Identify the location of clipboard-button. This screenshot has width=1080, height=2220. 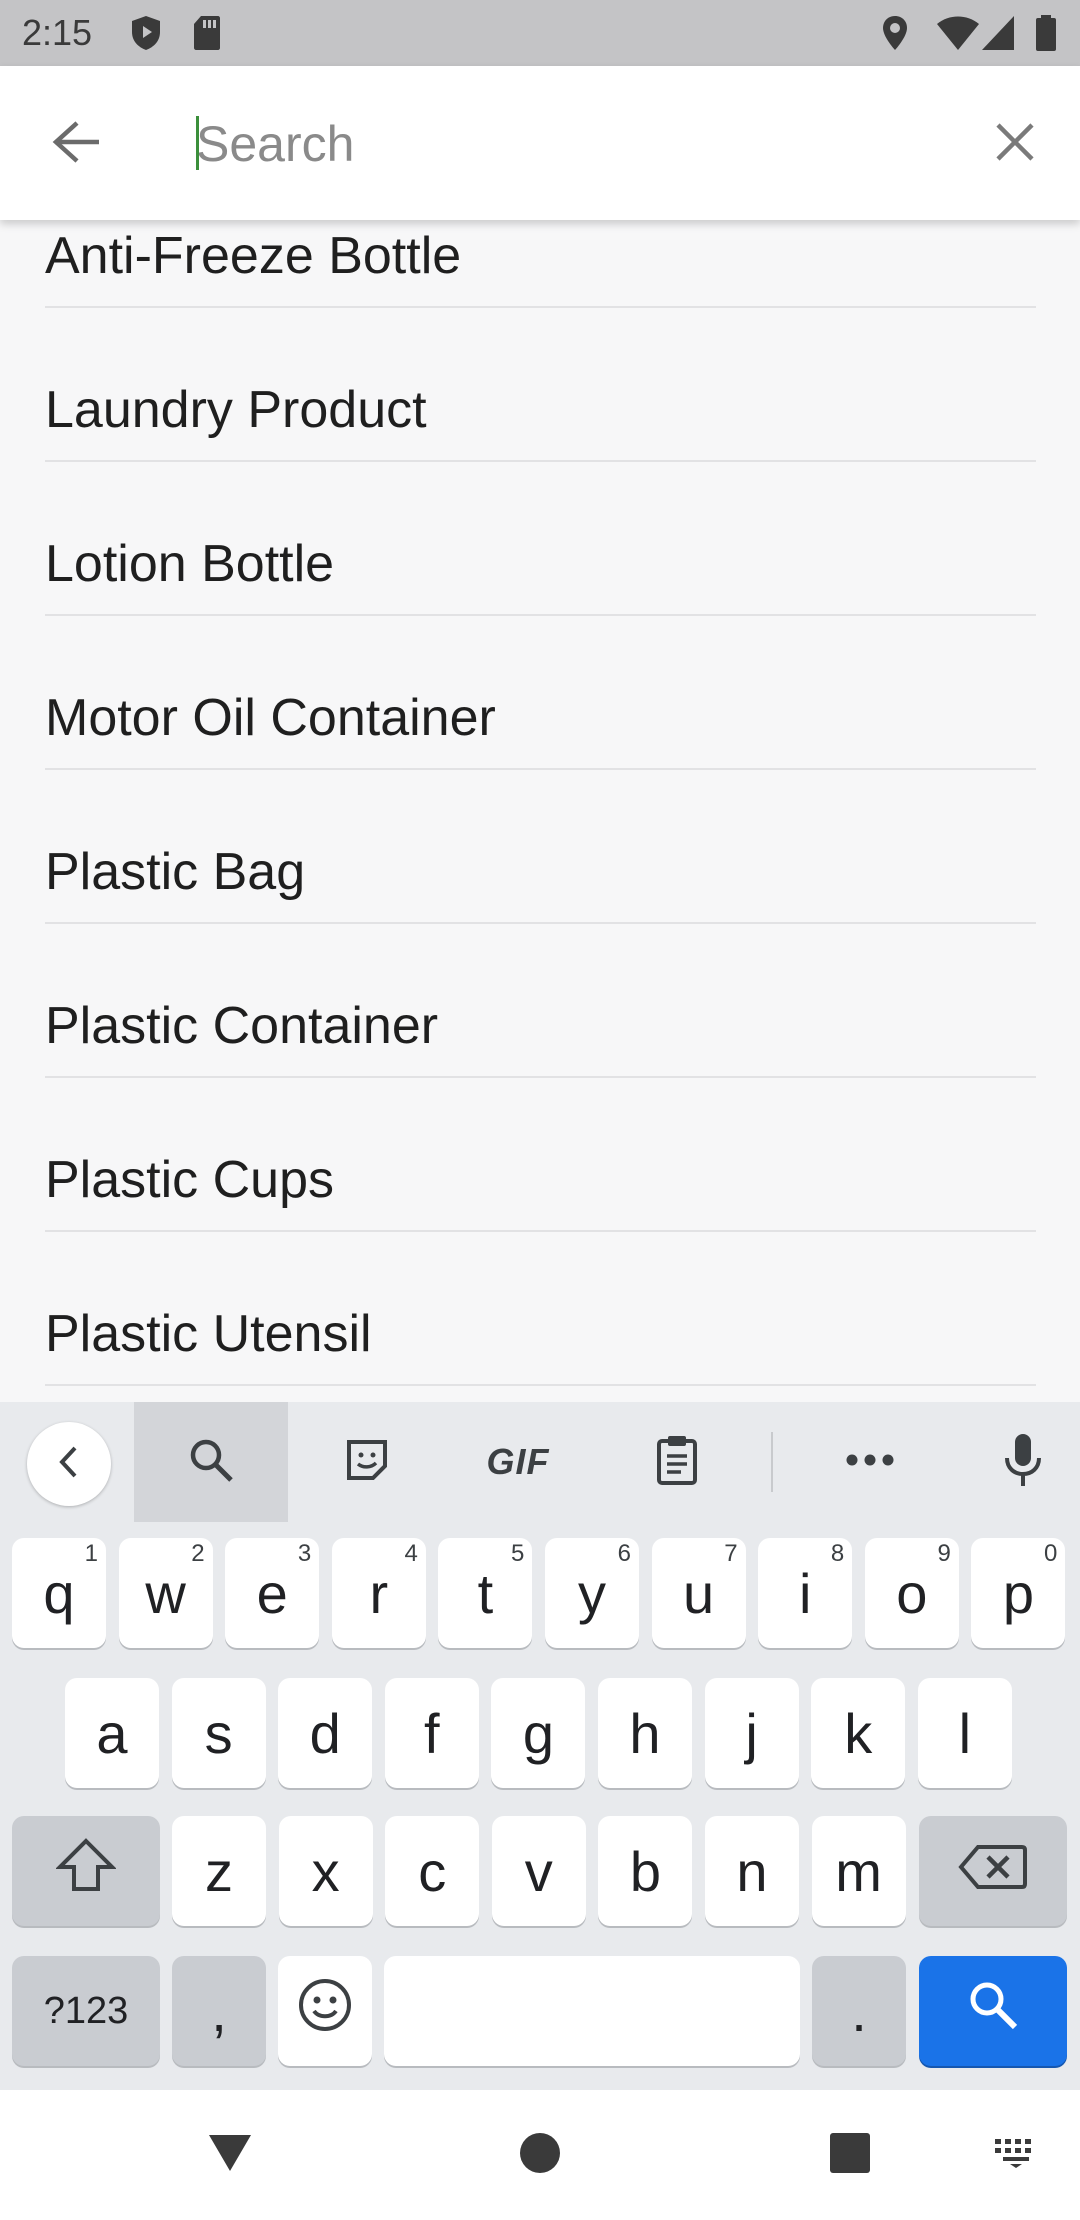
(677, 1462).